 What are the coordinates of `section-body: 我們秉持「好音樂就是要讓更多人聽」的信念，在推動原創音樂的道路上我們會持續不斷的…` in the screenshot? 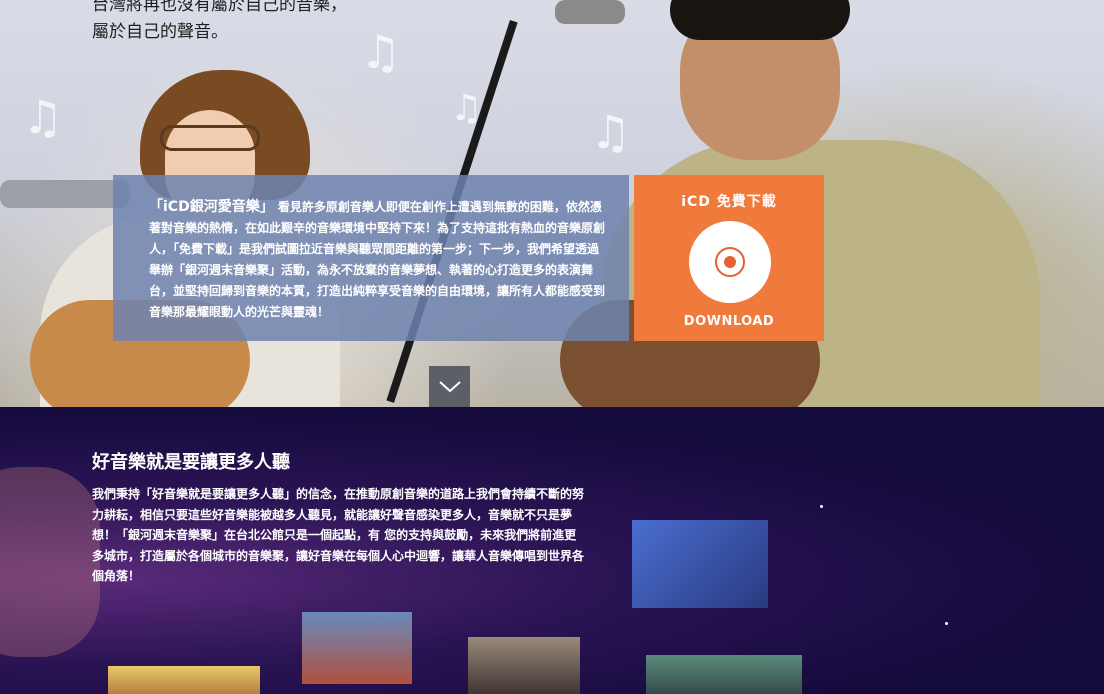 It's located at (338, 535).